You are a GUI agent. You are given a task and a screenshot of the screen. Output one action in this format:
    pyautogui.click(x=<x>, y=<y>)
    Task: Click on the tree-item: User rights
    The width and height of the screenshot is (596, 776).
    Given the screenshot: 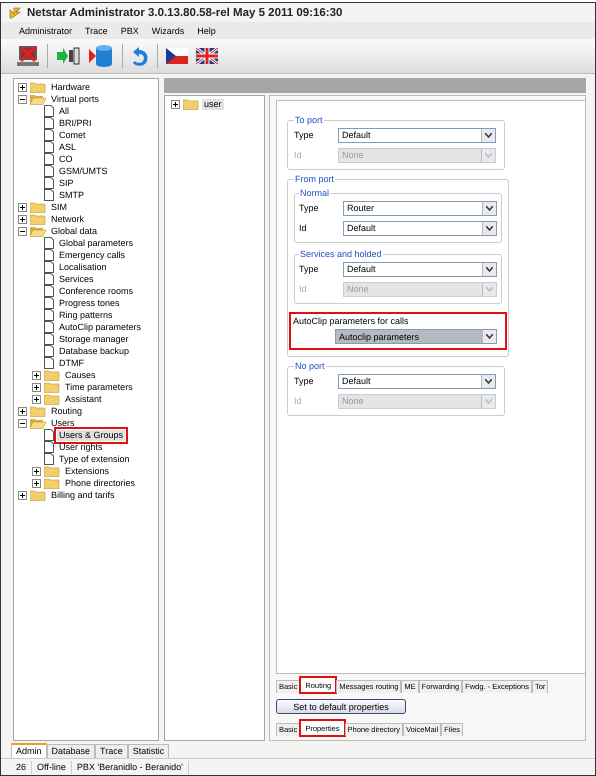 What is the action you would take?
    pyautogui.click(x=81, y=447)
    